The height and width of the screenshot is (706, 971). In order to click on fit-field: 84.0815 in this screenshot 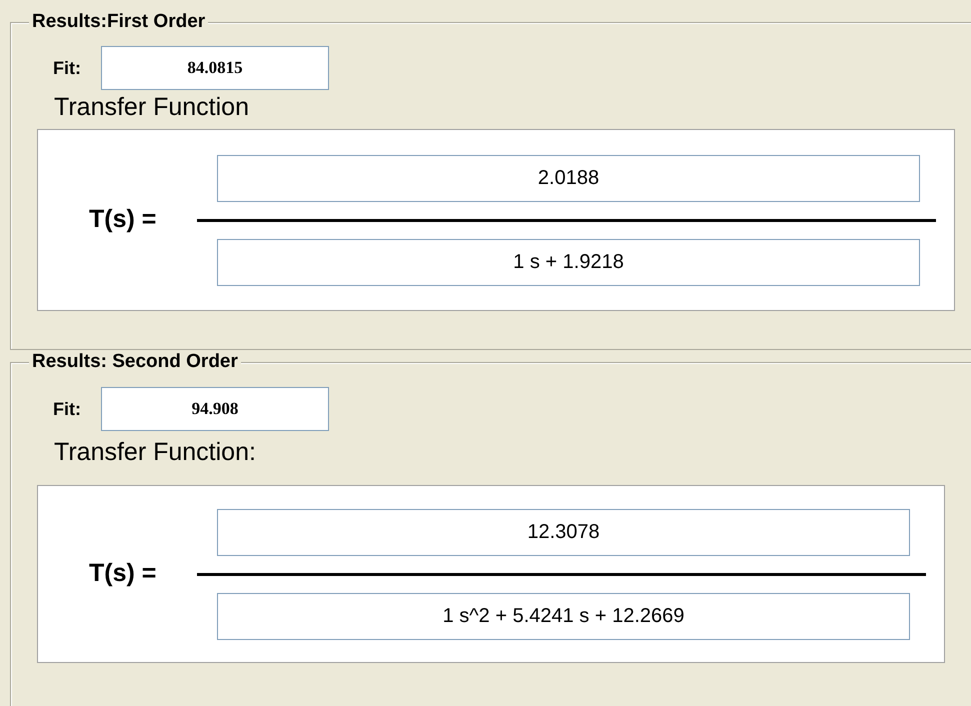, I will do `click(214, 68)`.